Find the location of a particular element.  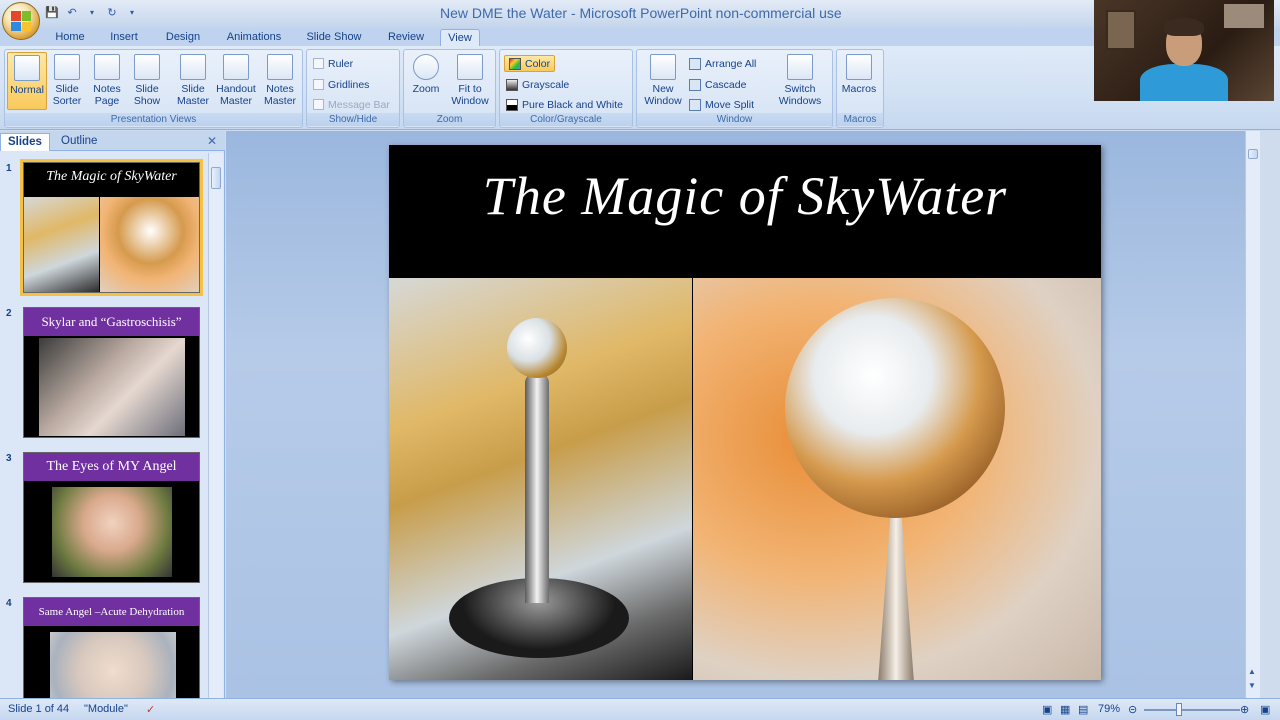

previous-slide-icon: ▲ is located at coordinates (1252, 671).